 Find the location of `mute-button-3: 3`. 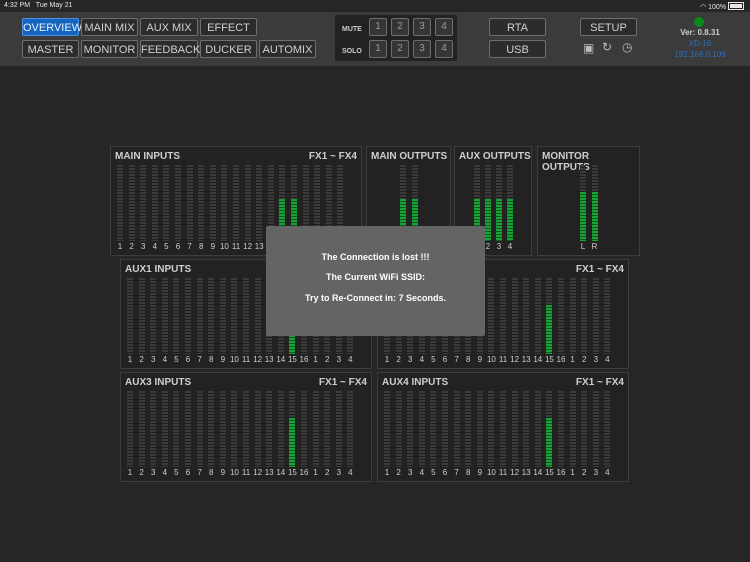

mute-button-3: 3 is located at coordinates (422, 27).